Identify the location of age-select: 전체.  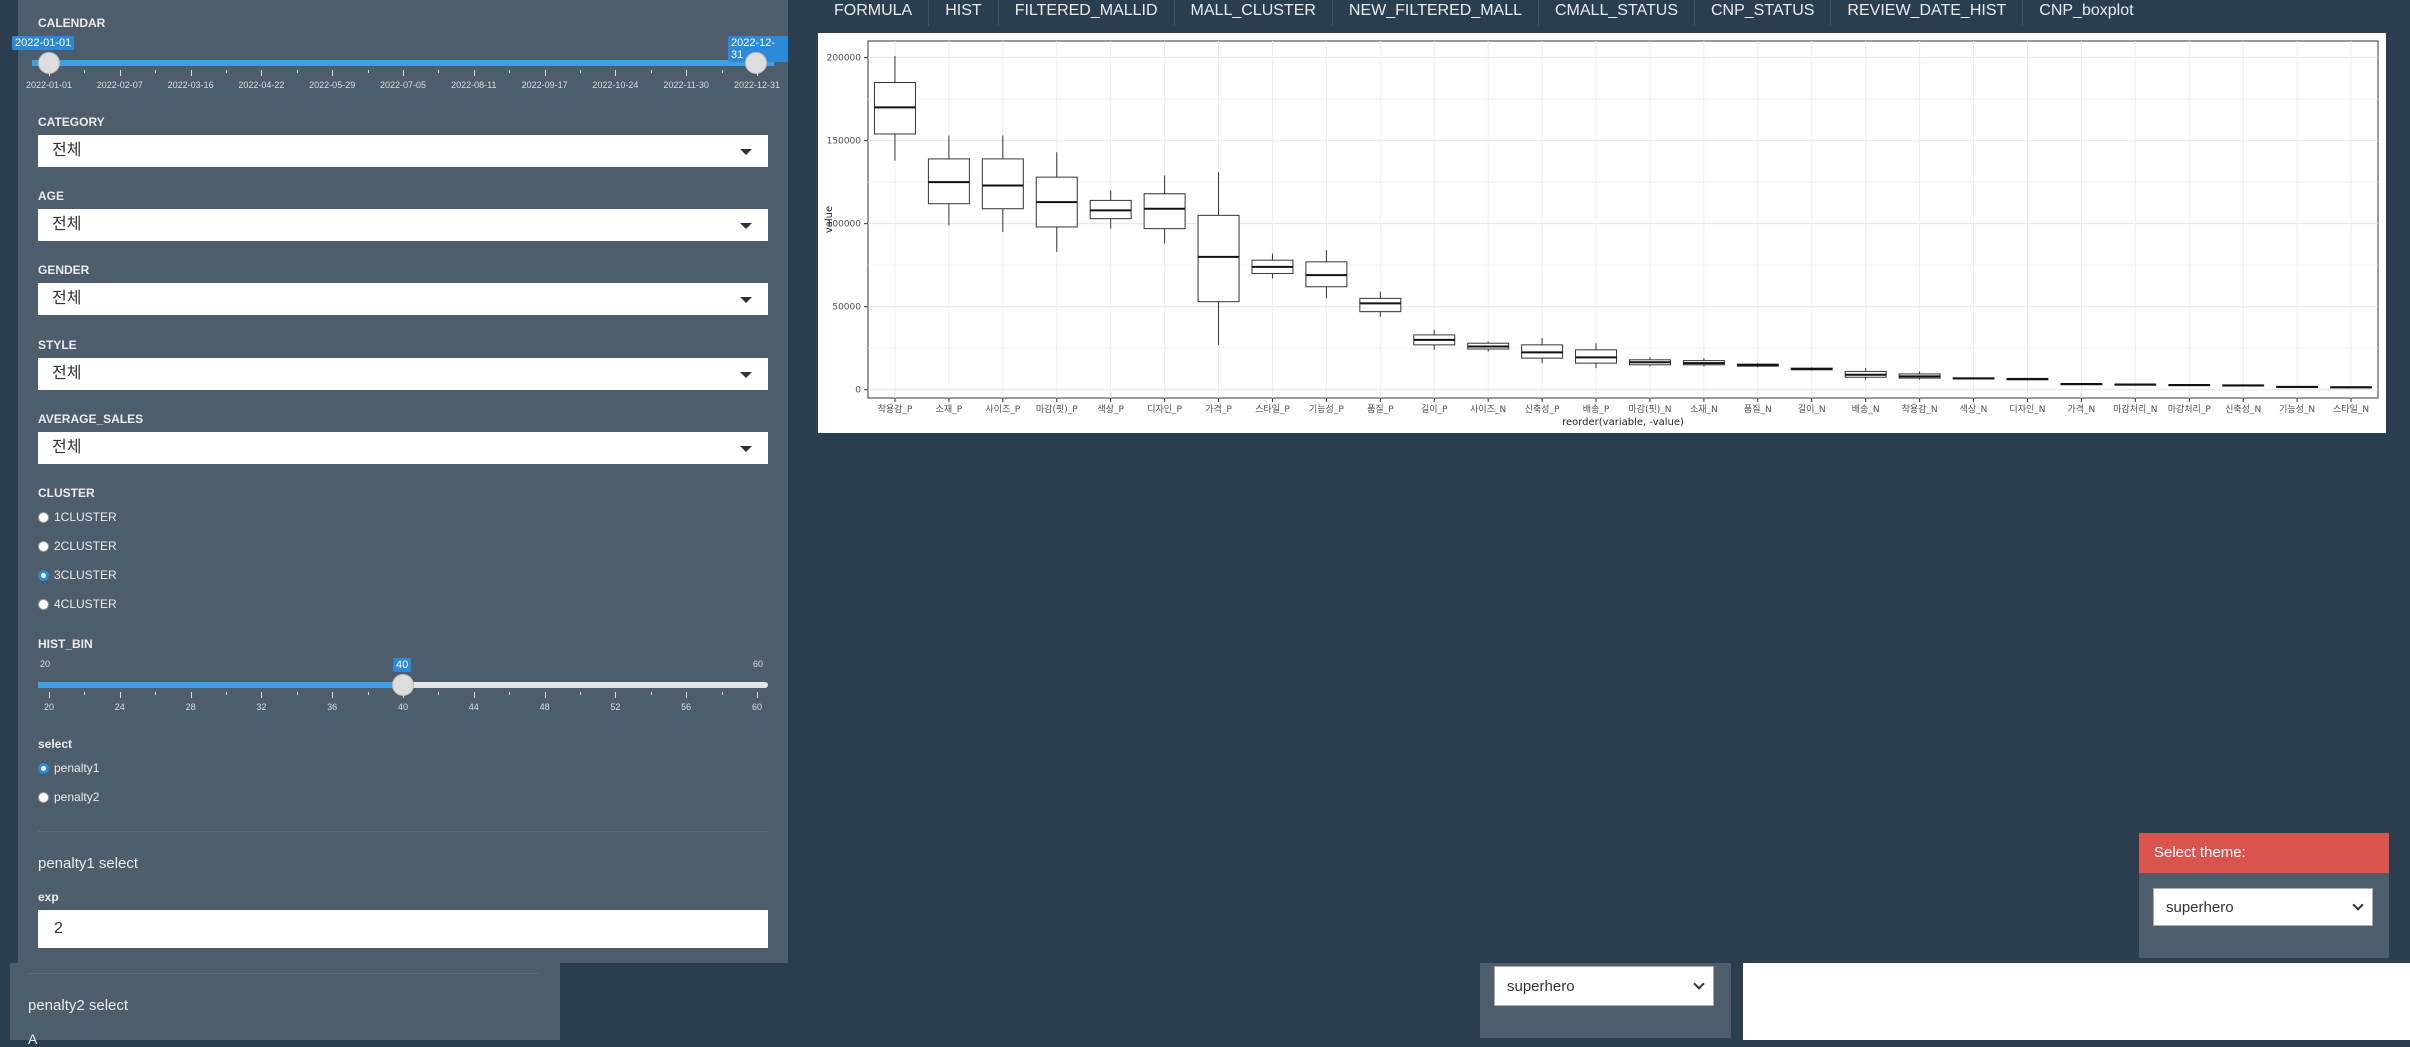
(403, 225).